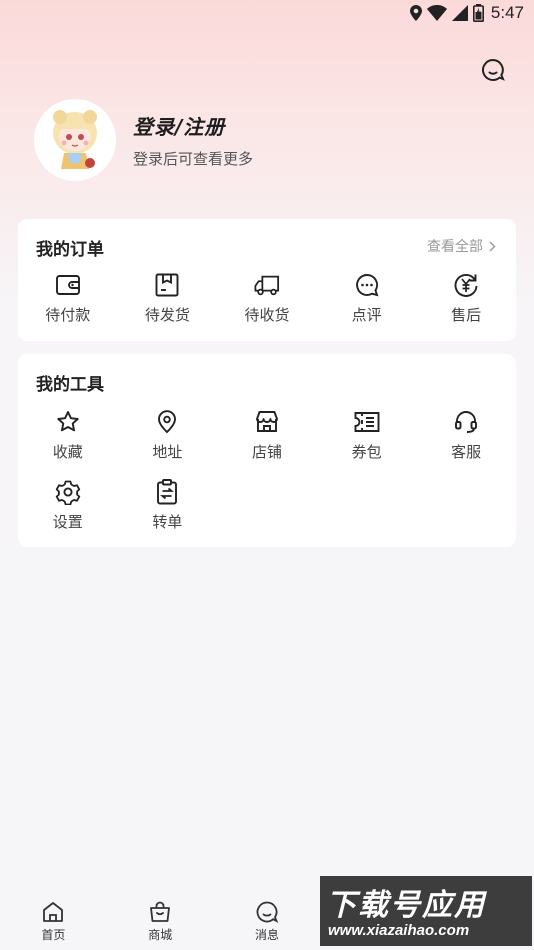  Describe the element at coordinates (399, 930) in the screenshot. I see `watermark-url: www.xiazaihao.com` at that location.